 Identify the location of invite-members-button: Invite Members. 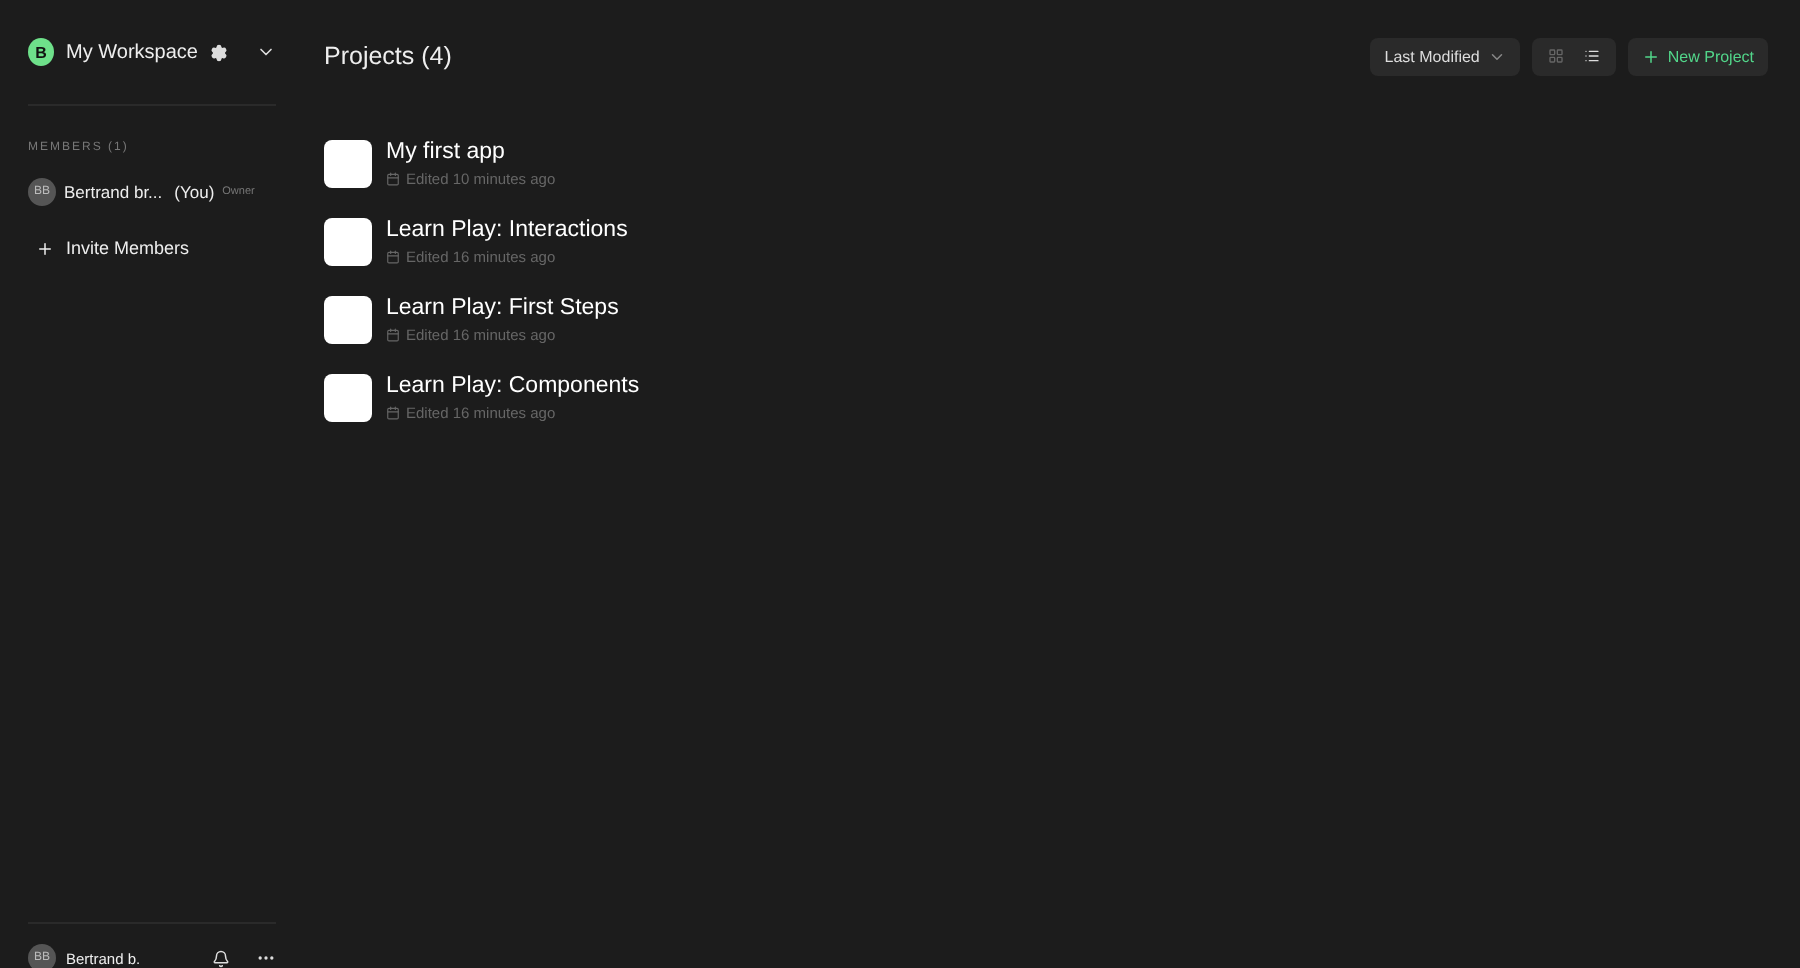
(152, 248).